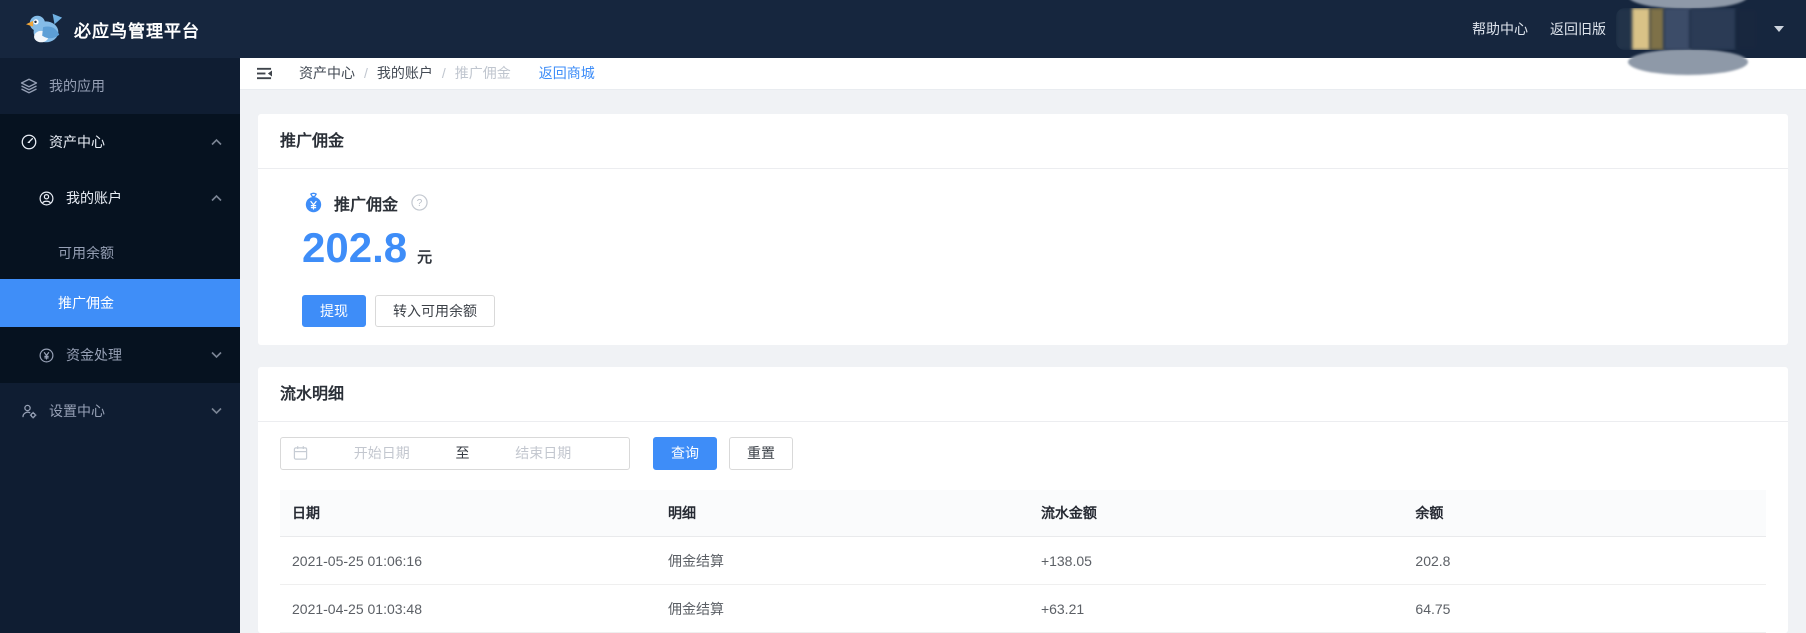 This screenshot has height=633, width=1806. I want to click on sidebar-item-available-balance: 可用余额, so click(120, 252).